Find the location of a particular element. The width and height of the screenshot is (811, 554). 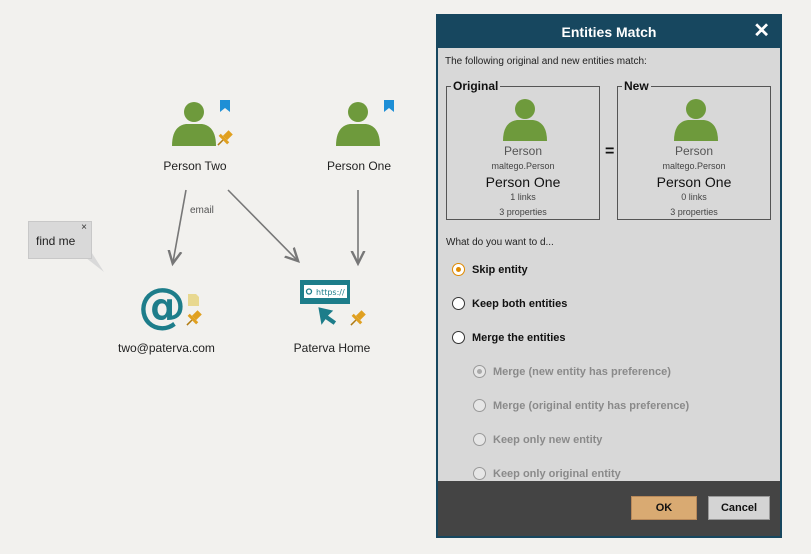

node-label: Paterva Home is located at coordinates (332, 348).